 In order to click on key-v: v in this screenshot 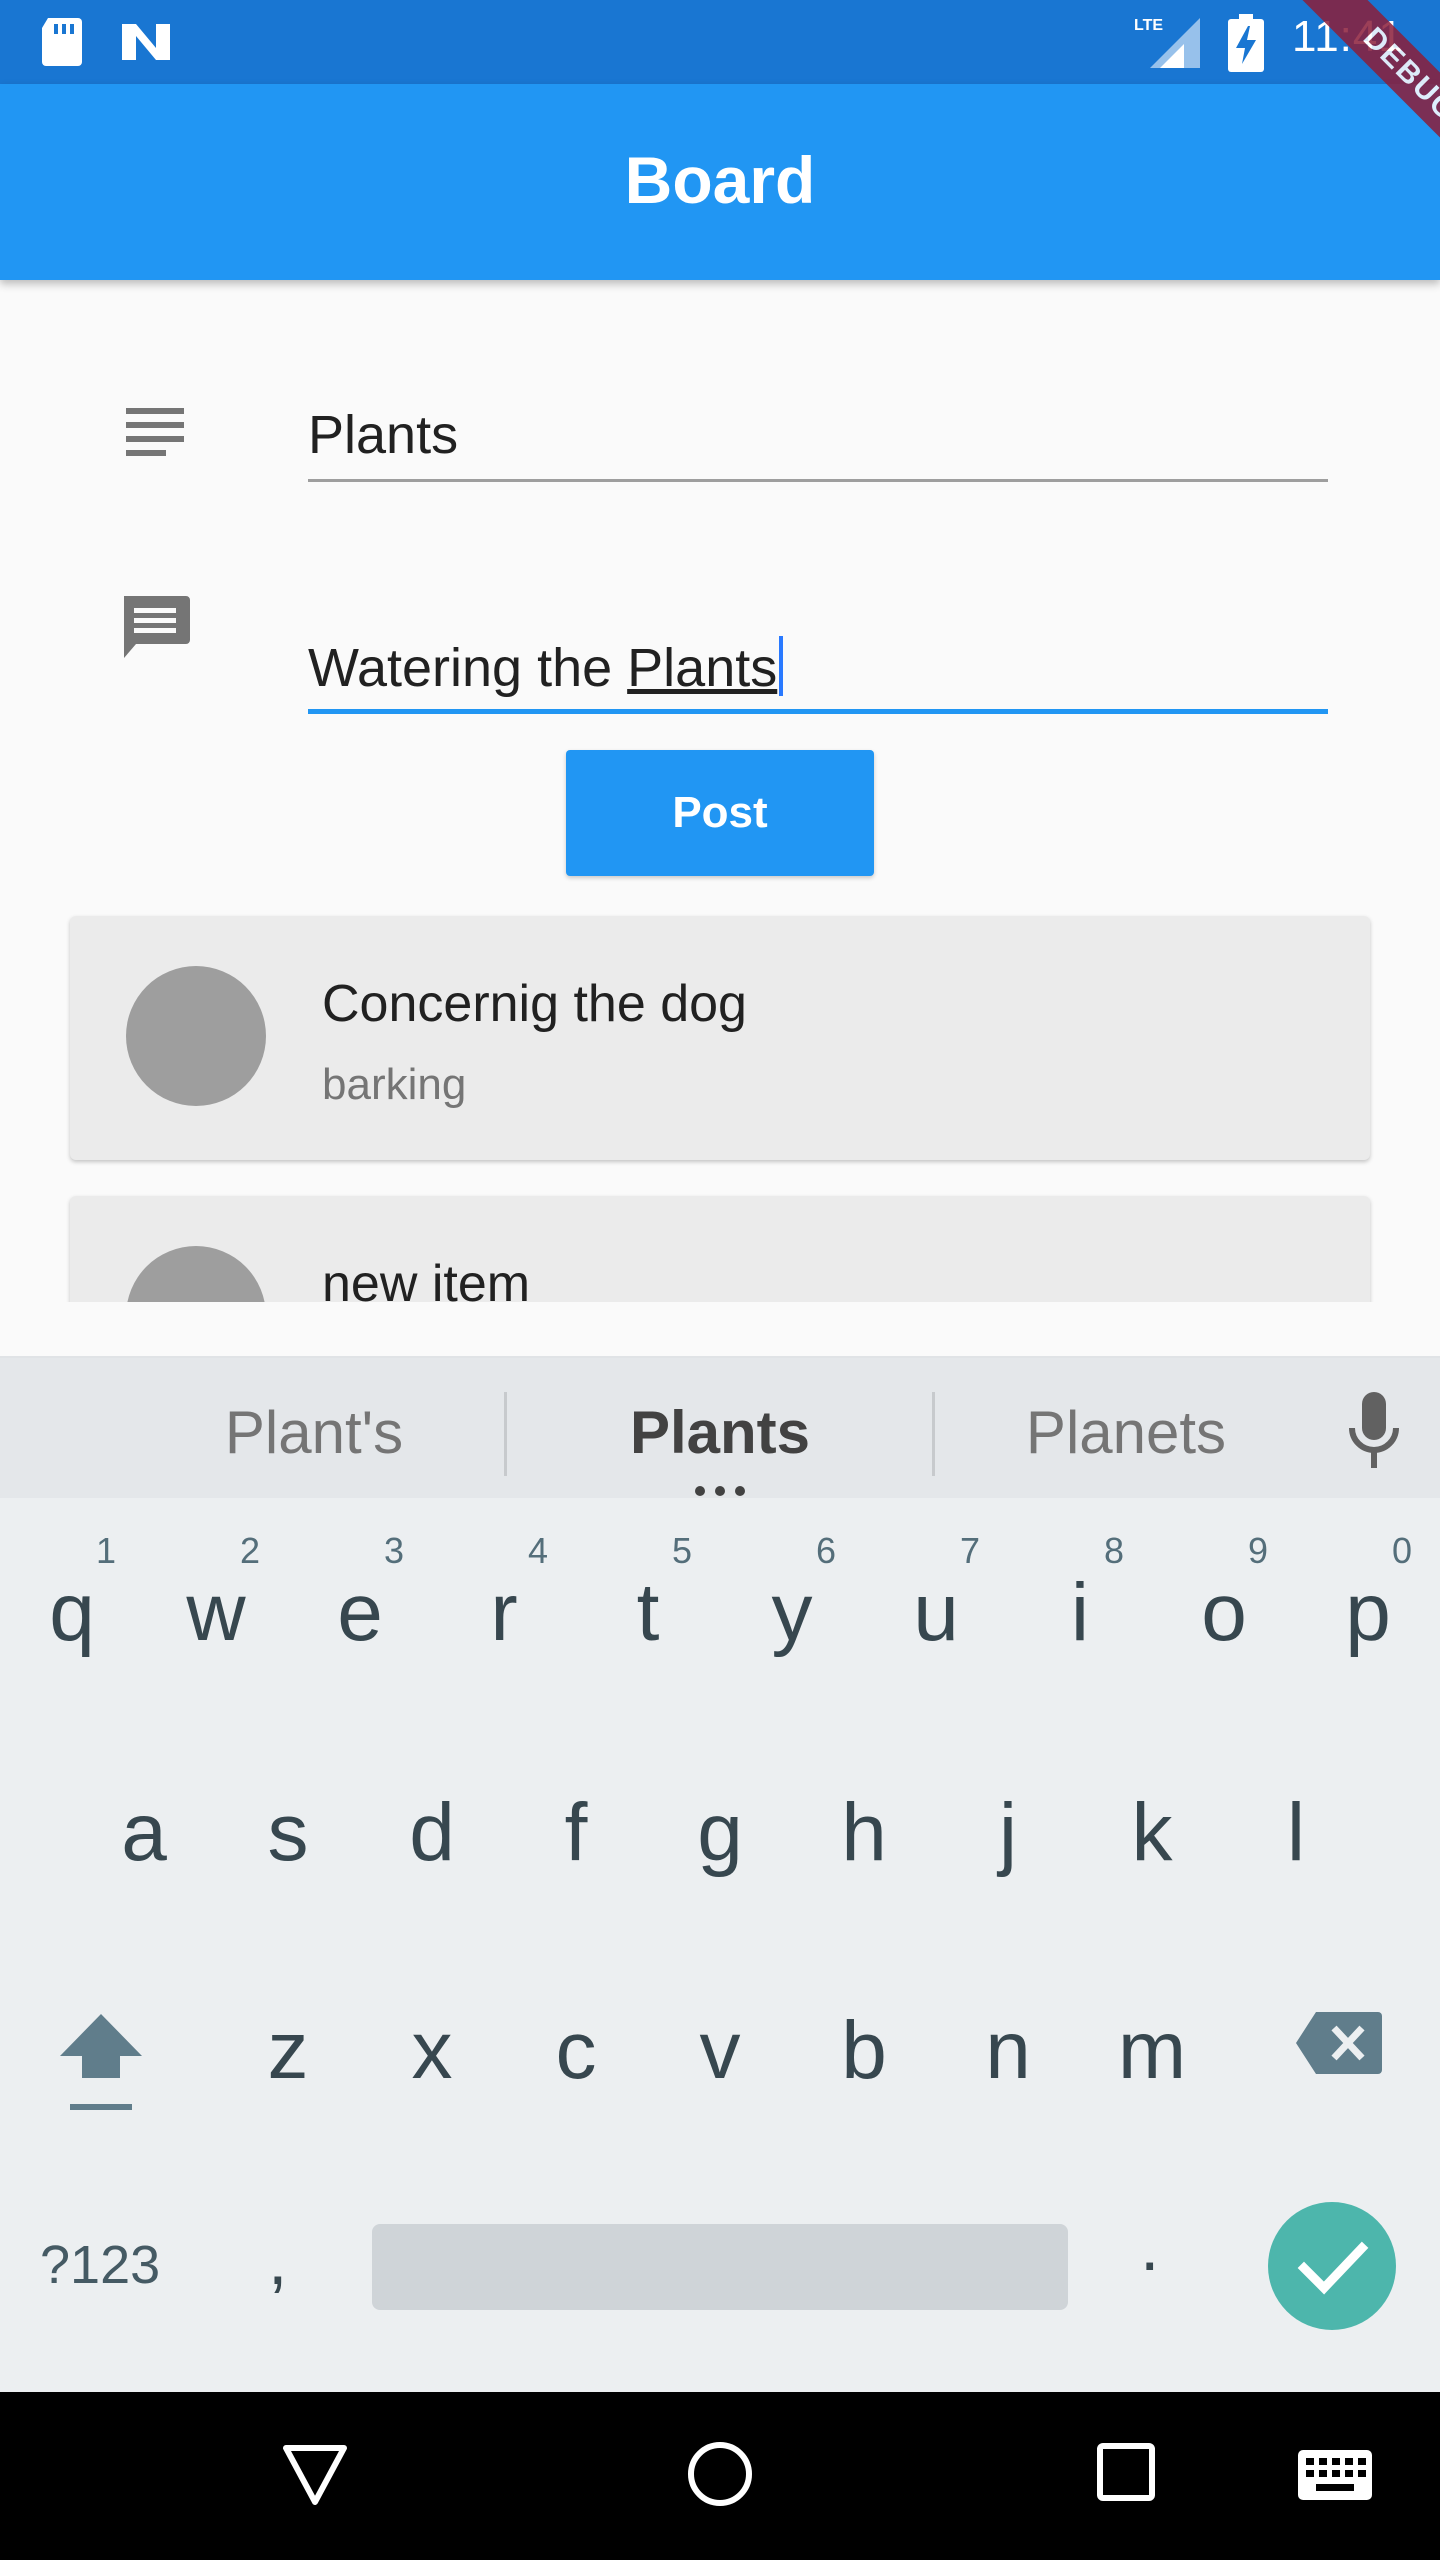, I will do `click(720, 2046)`.